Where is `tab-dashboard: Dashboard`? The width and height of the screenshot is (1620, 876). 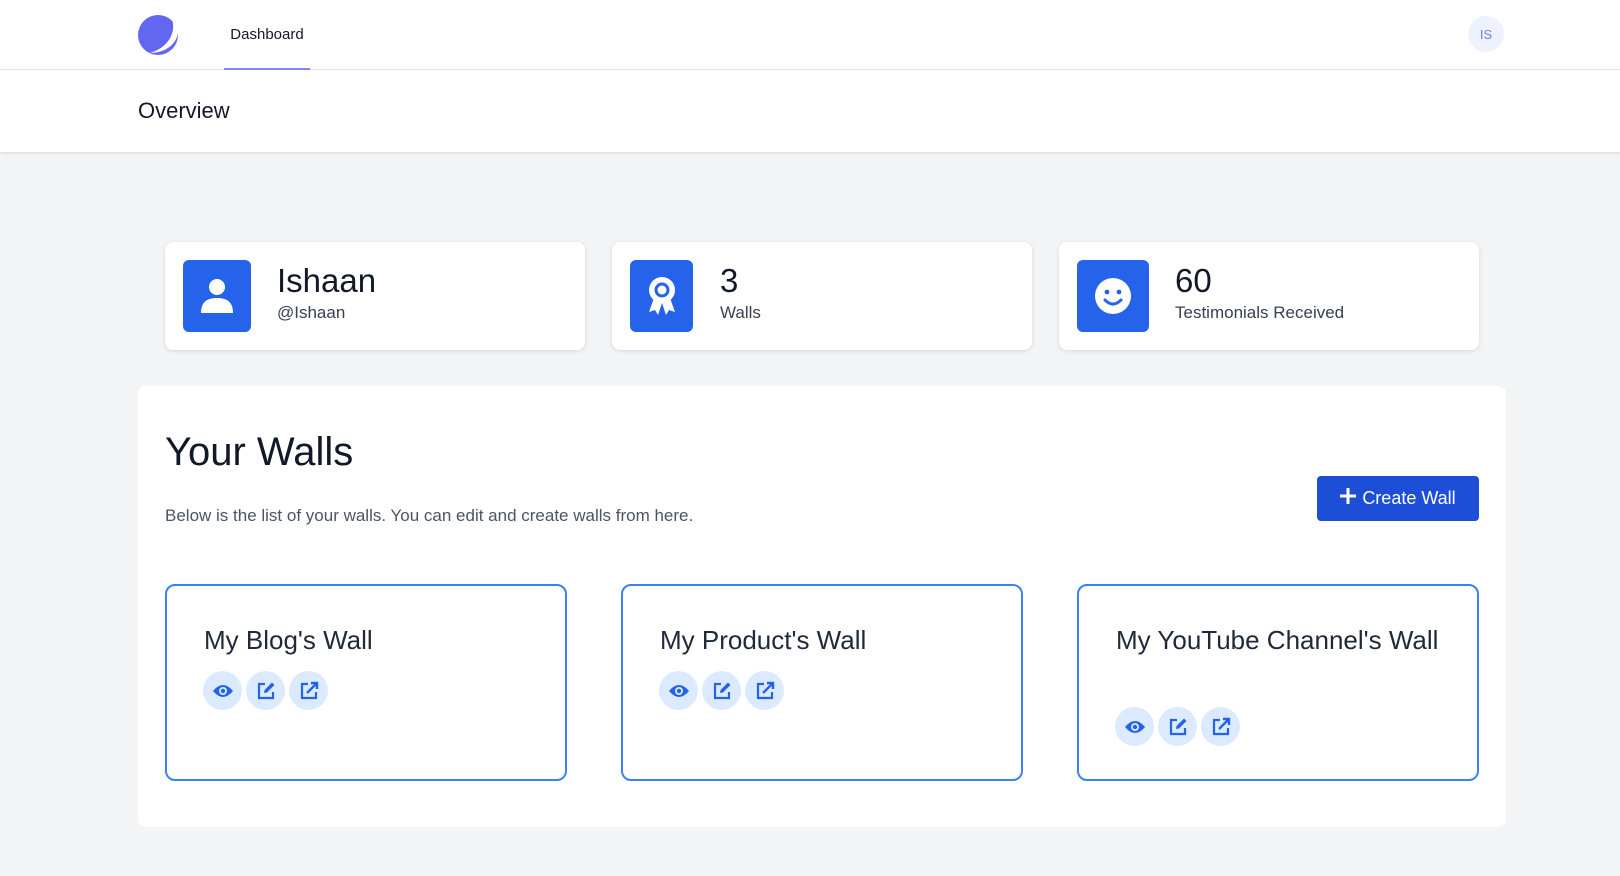
tab-dashboard: Dashboard is located at coordinates (267, 35).